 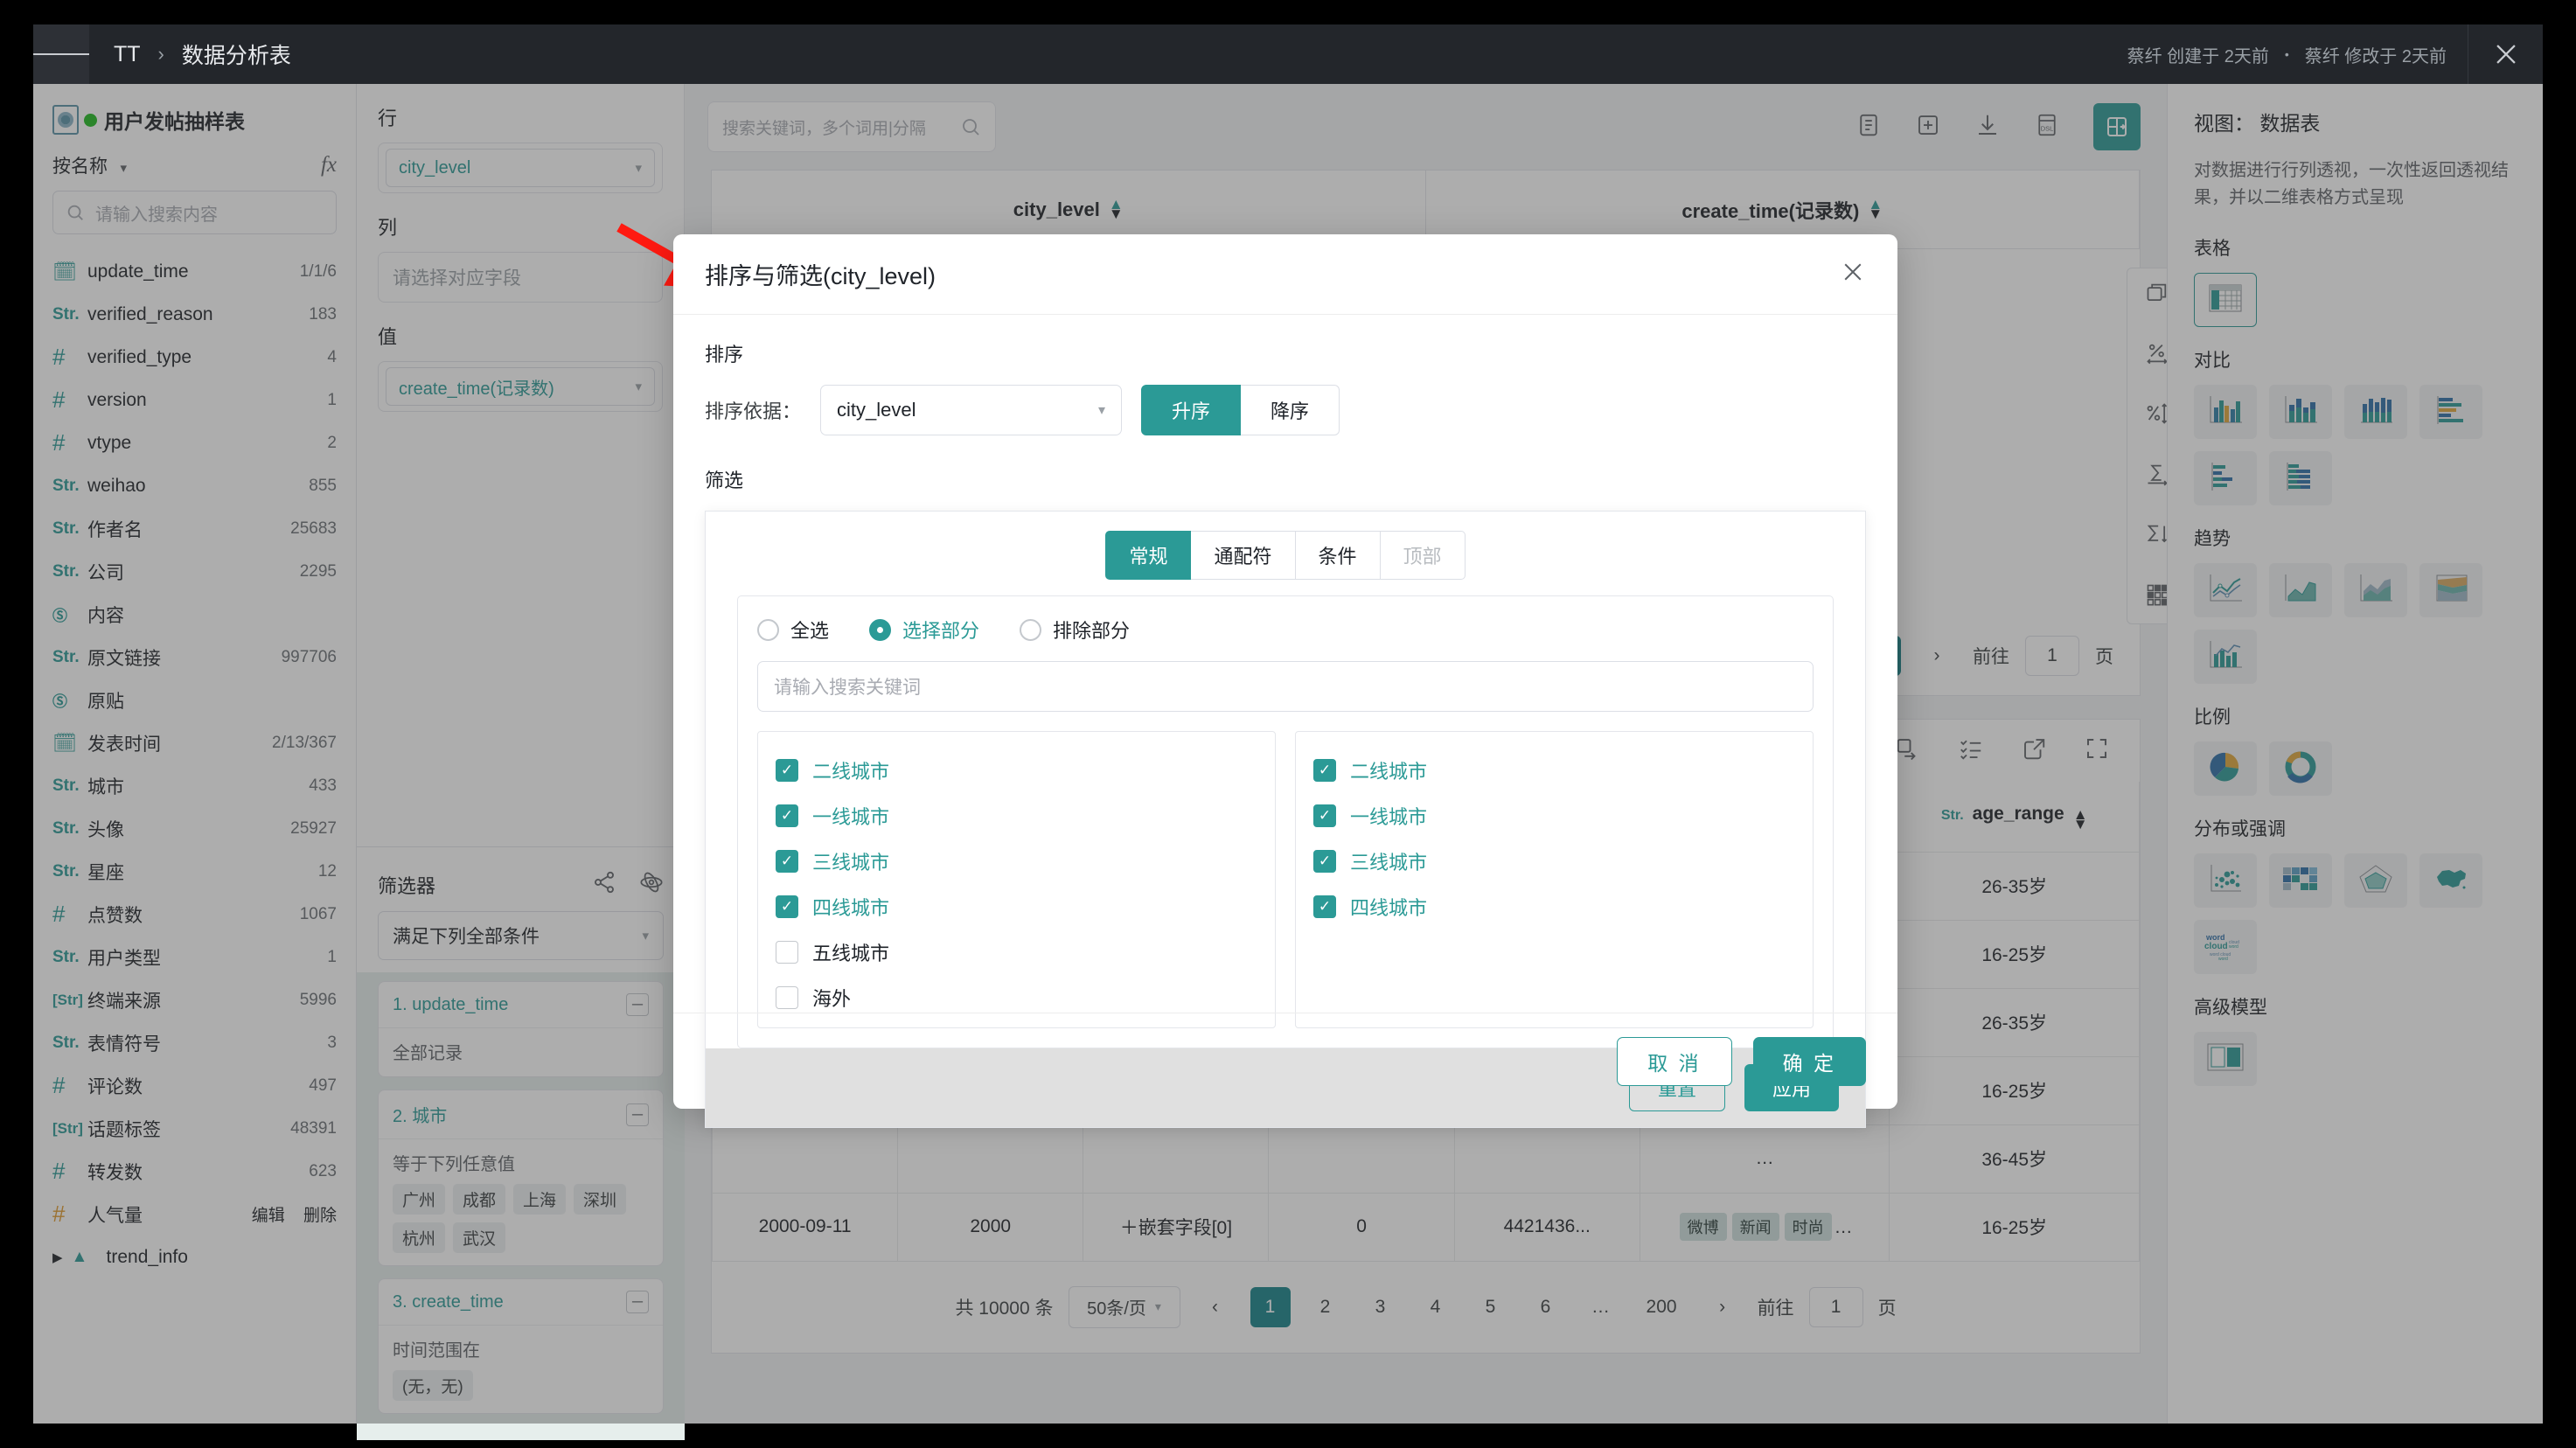 What do you see at coordinates (793, 630) in the screenshot?
I see `filter-mode-radio: 全选` at bounding box center [793, 630].